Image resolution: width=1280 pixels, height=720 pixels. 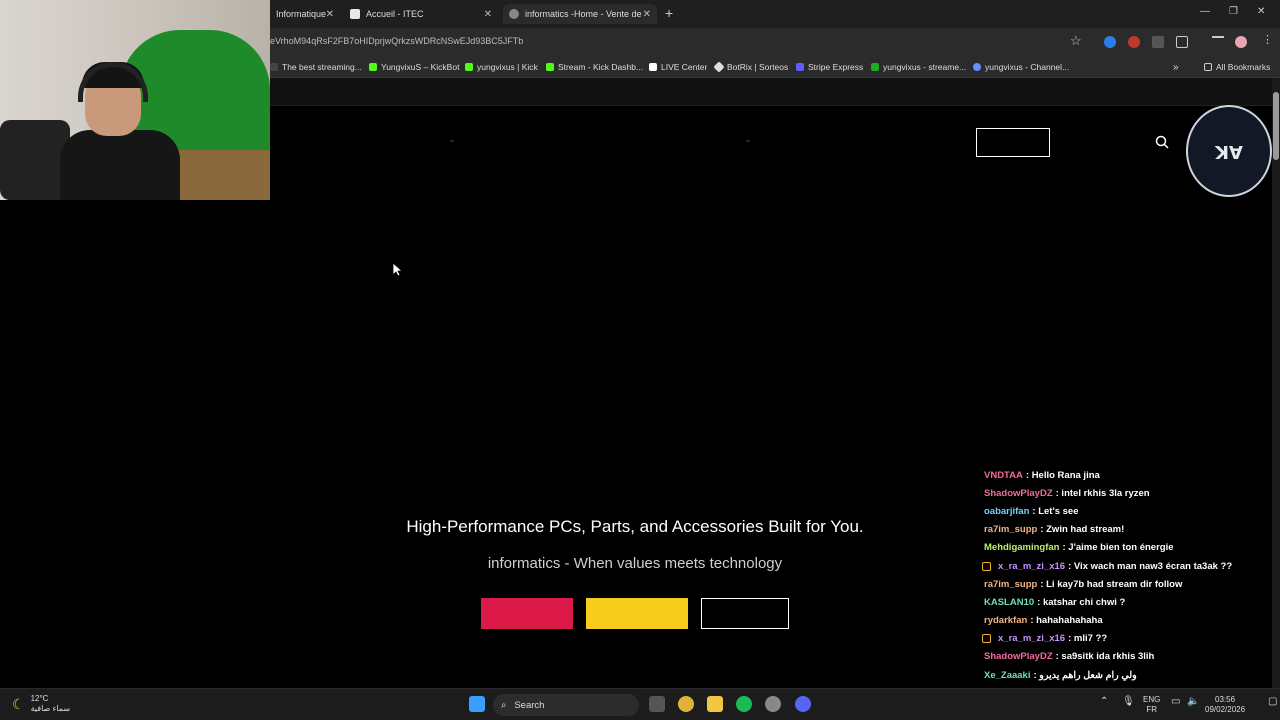 What do you see at coordinates (504, 705) in the screenshot?
I see `search-icon: ⌕` at bounding box center [504, 705].